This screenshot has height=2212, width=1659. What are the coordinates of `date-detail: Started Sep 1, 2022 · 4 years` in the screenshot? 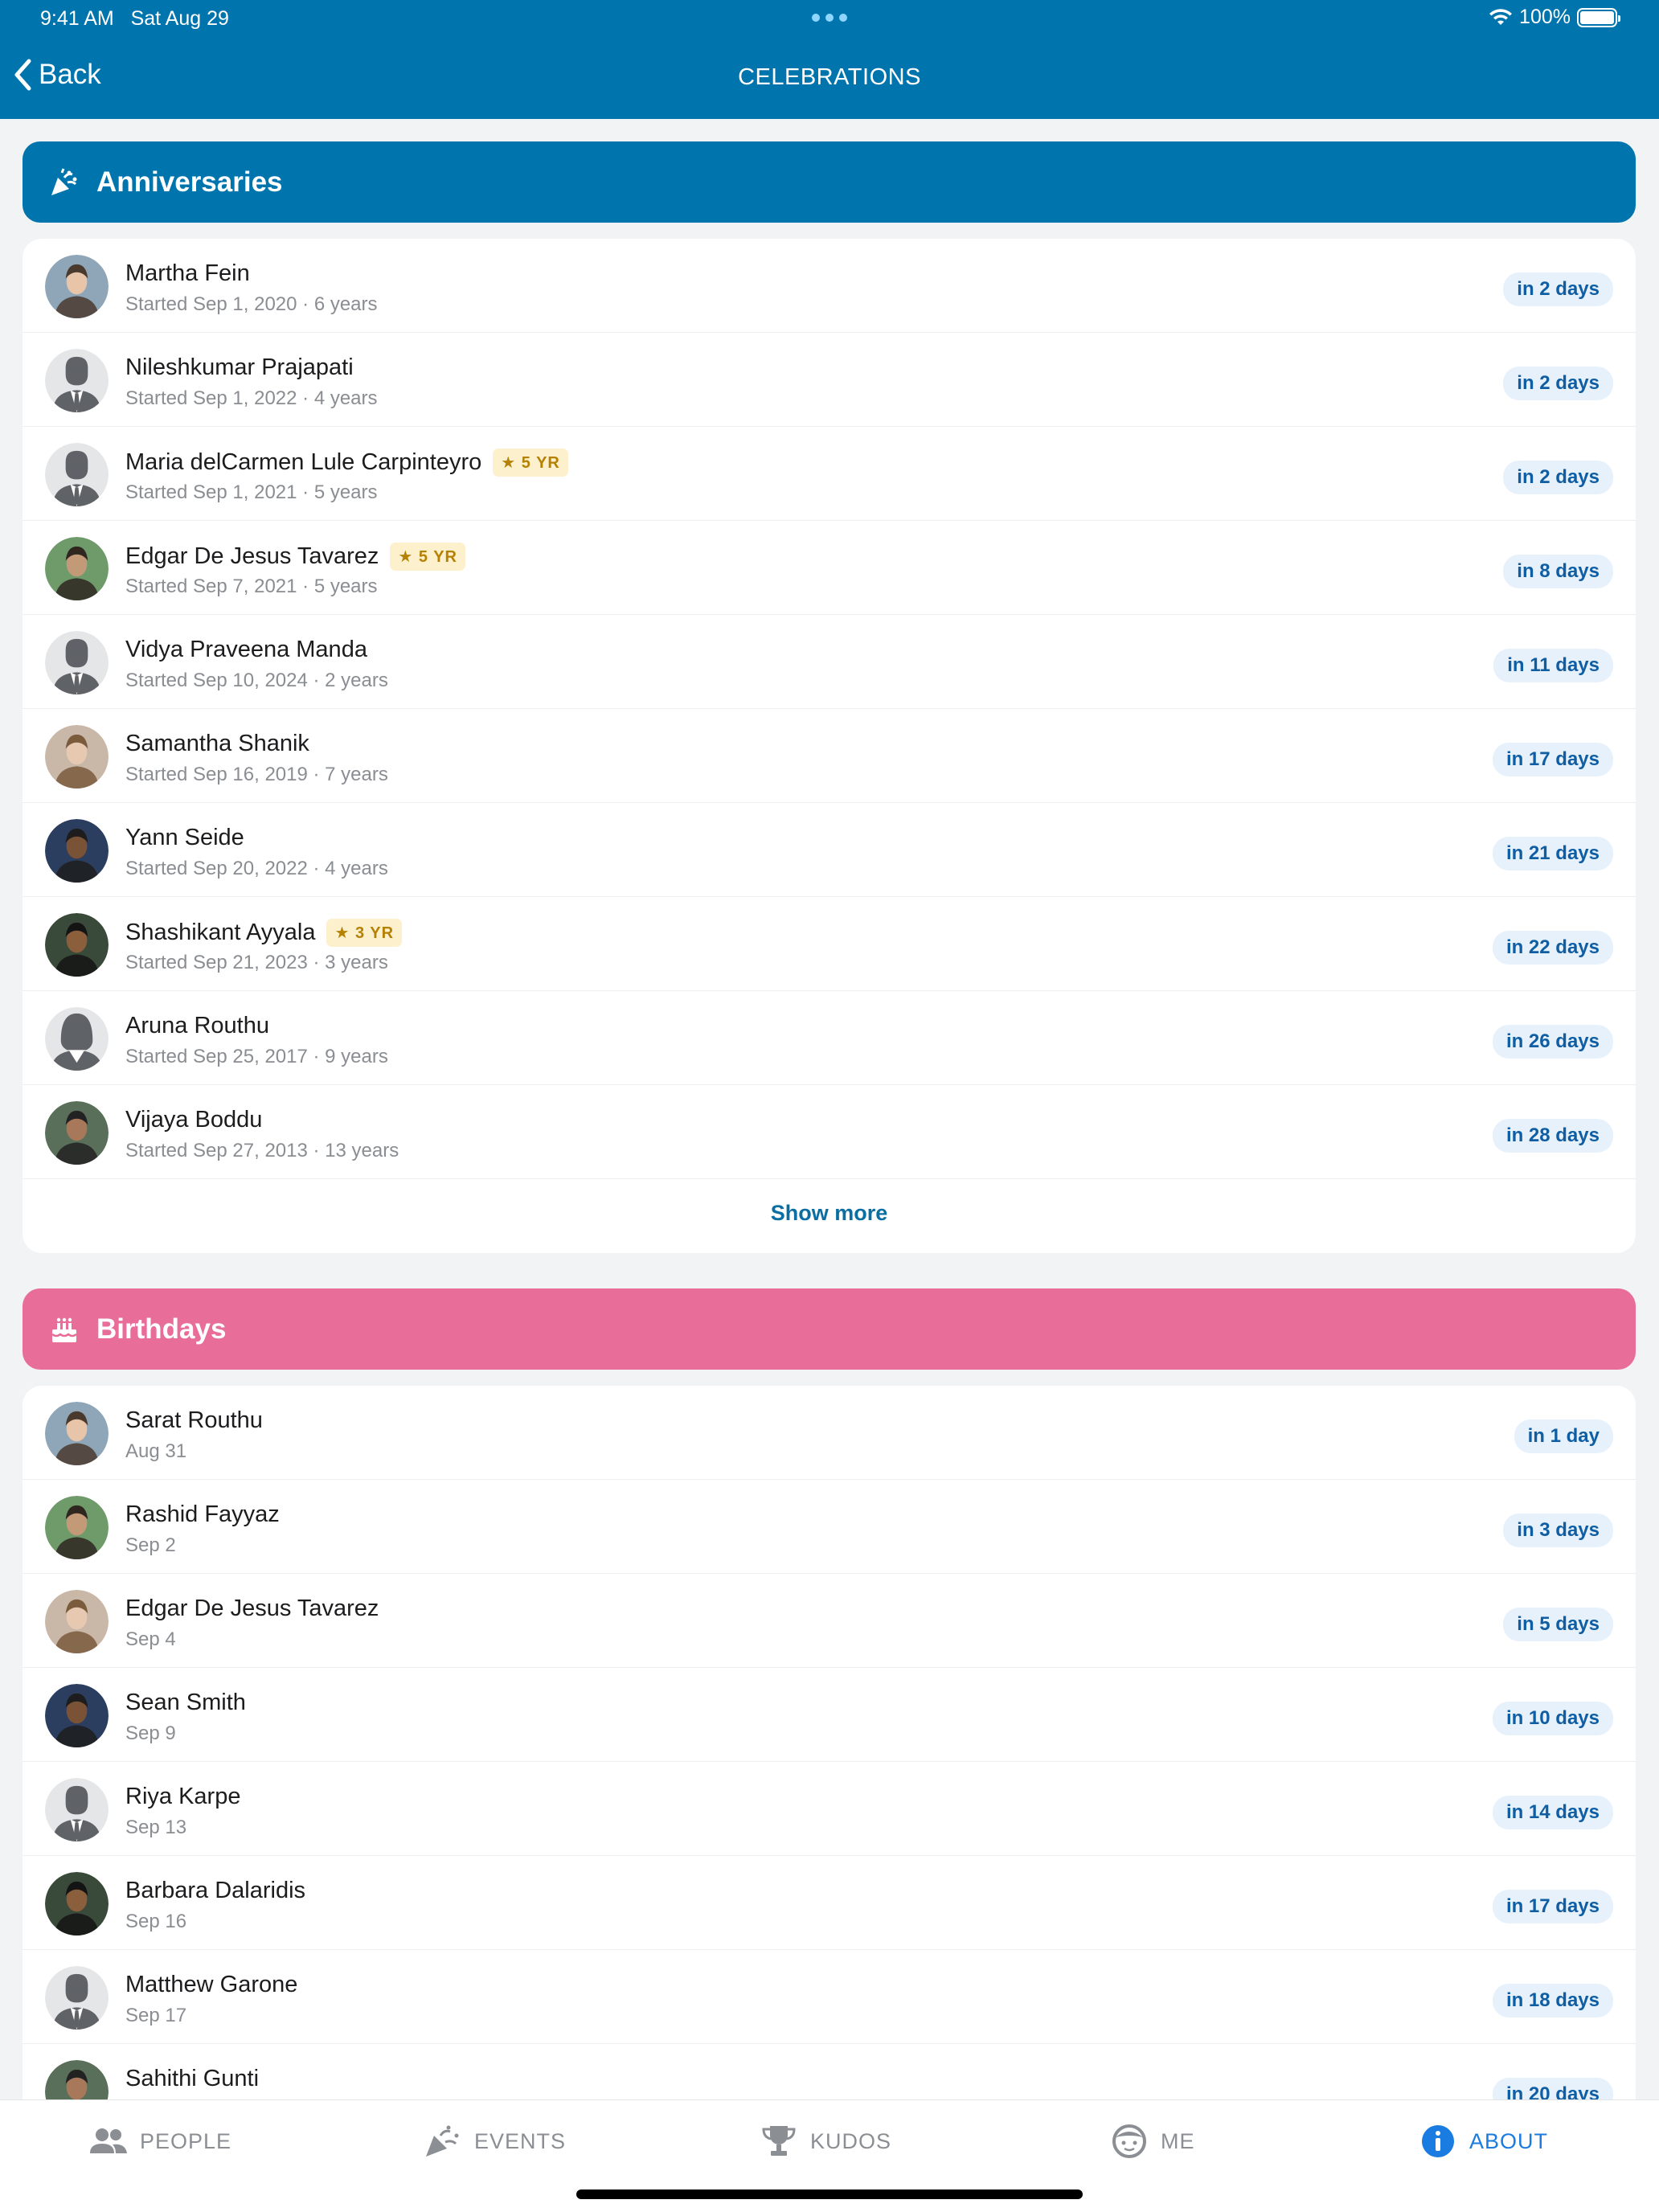 It's located at (251, 398).